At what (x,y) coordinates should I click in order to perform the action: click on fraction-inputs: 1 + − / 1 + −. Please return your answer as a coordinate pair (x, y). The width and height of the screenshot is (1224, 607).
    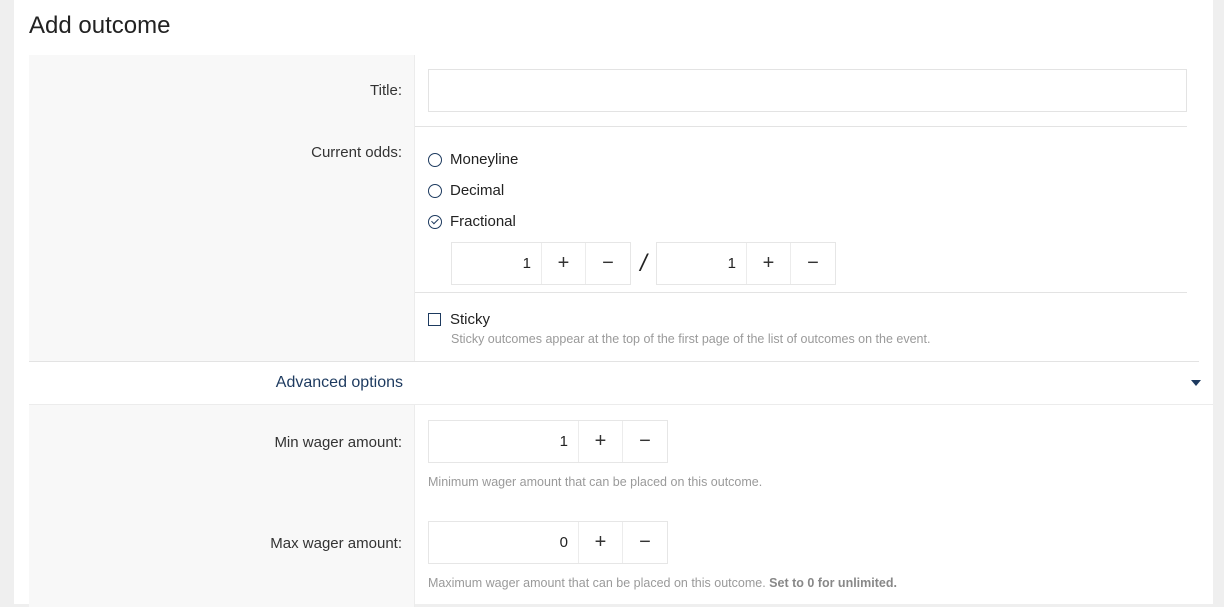
    Looking at the image, I should click on (819, 263).